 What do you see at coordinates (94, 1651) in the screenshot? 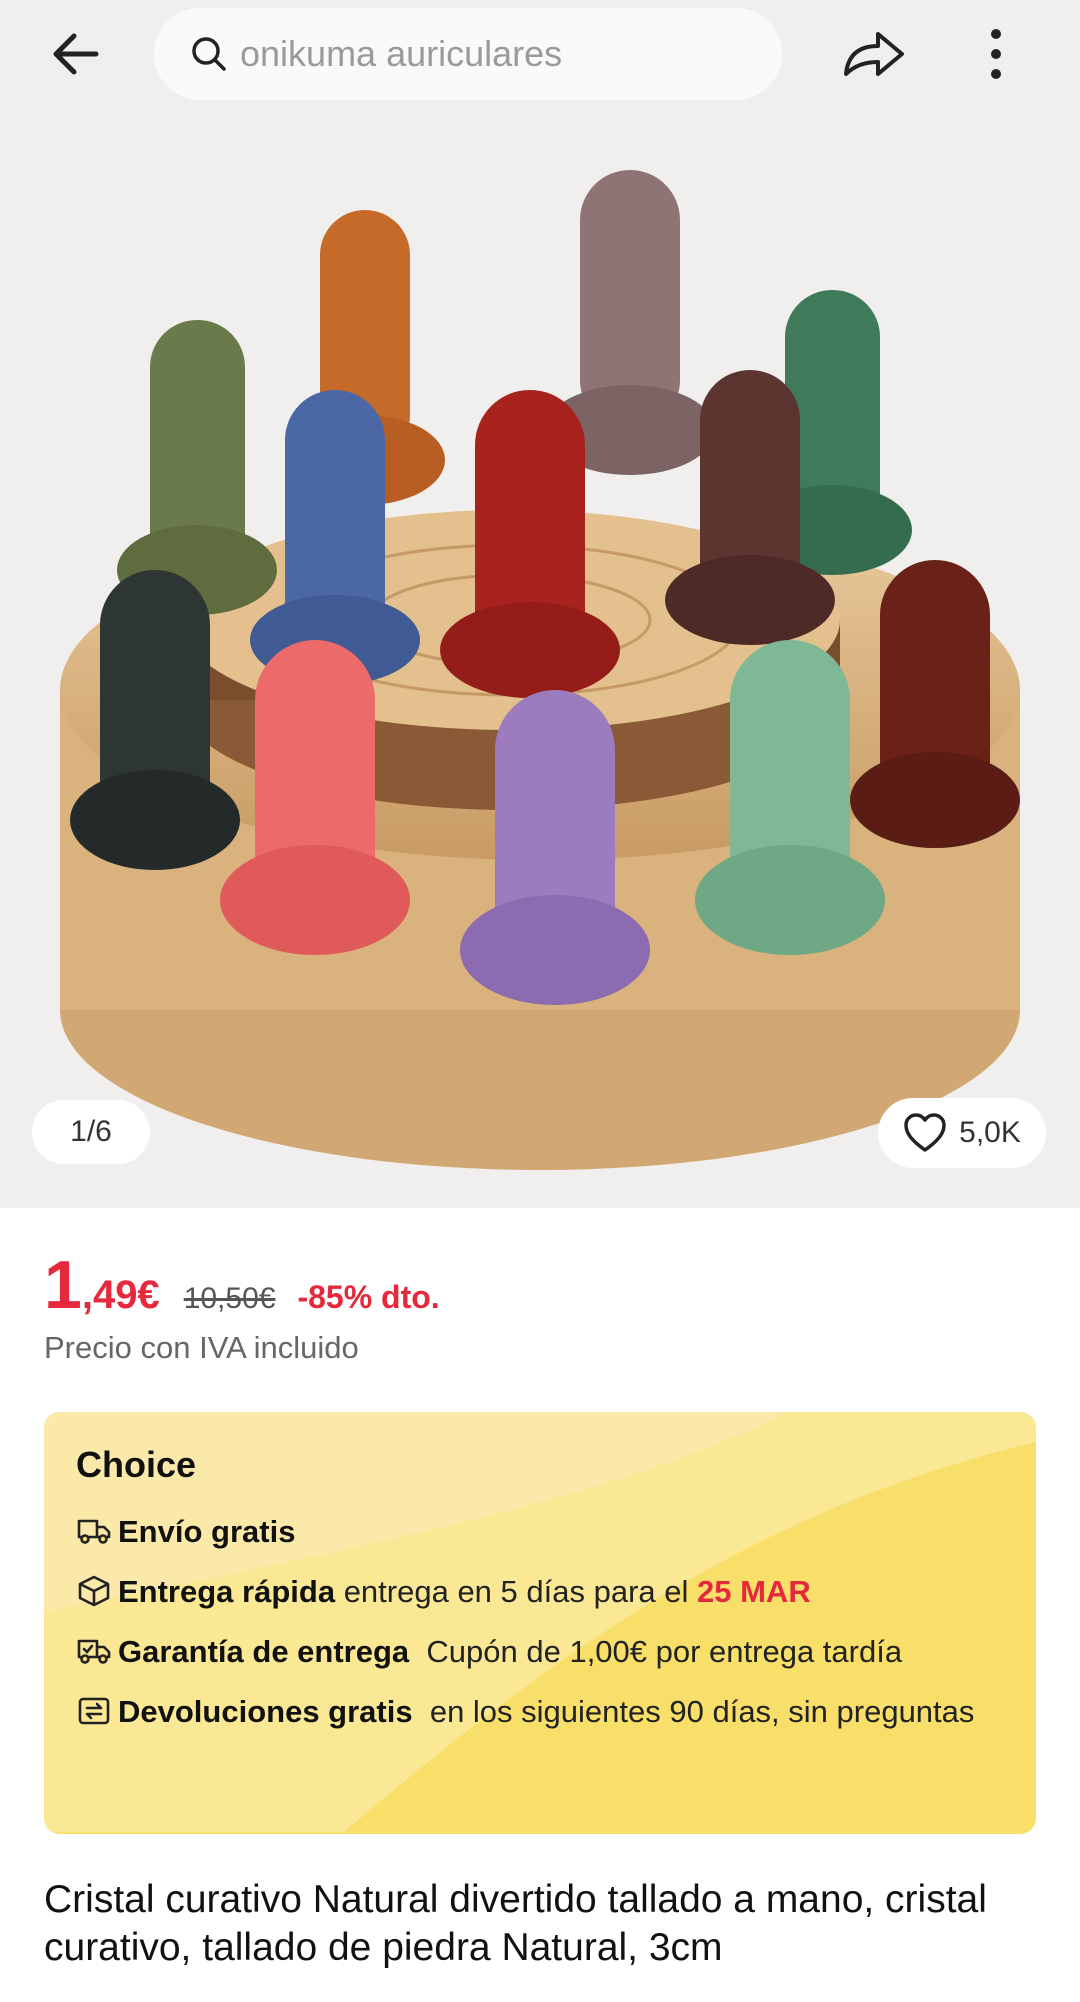
I see `truck-check-icon` at bounding box center [94, 1651].